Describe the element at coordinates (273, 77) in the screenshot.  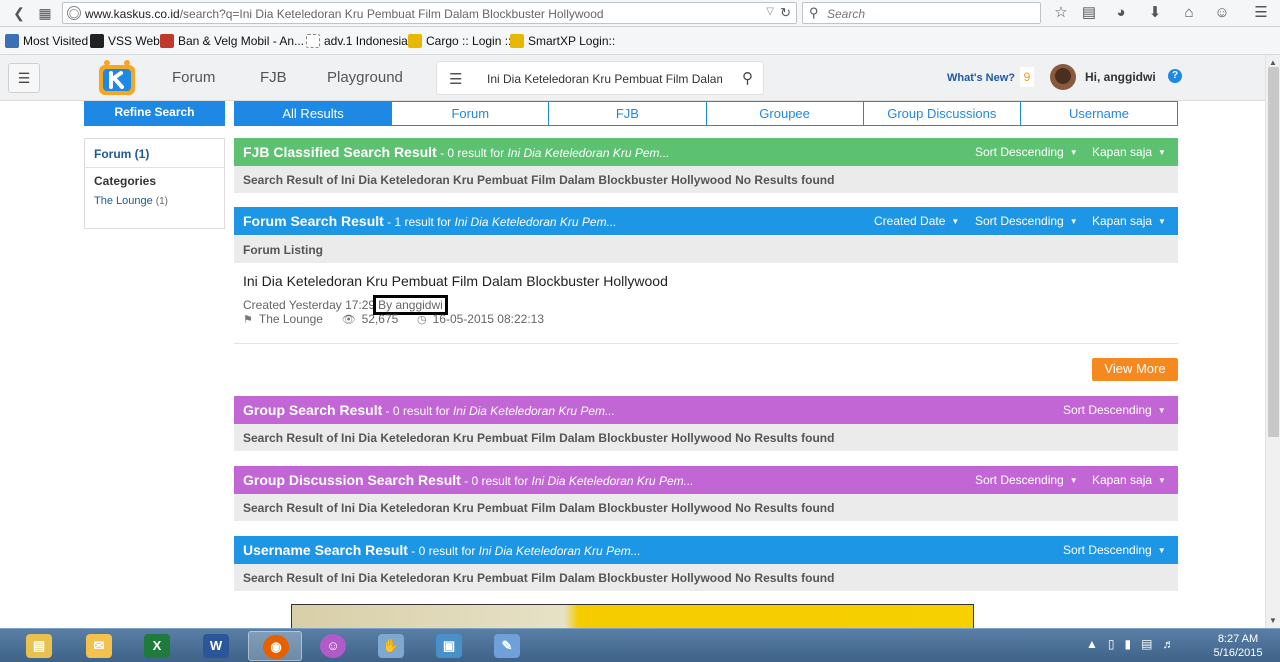
I see `nav-fjb: FJB` at that location.